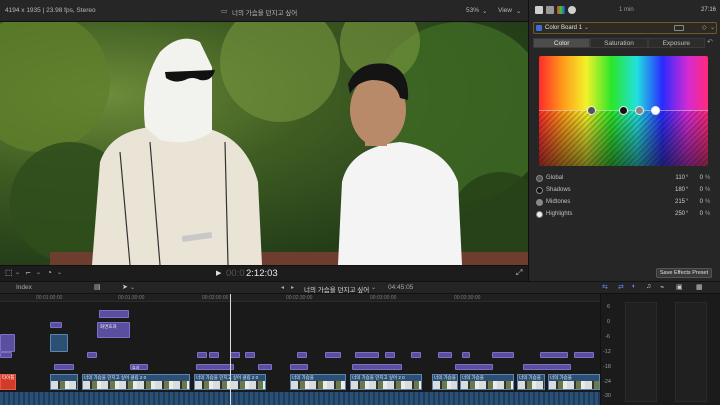 The width and height of the screenshot is (720, 405). I want to click on title-clip-large: 화면효과, so click(113, 330).